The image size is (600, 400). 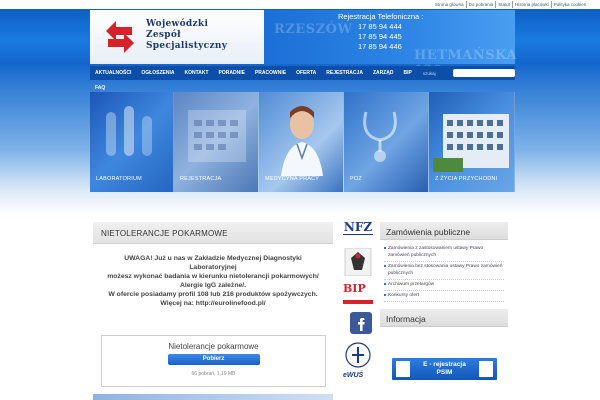 I want to click on tile-label: REJESTRACJA, so click(x=201, y=179).